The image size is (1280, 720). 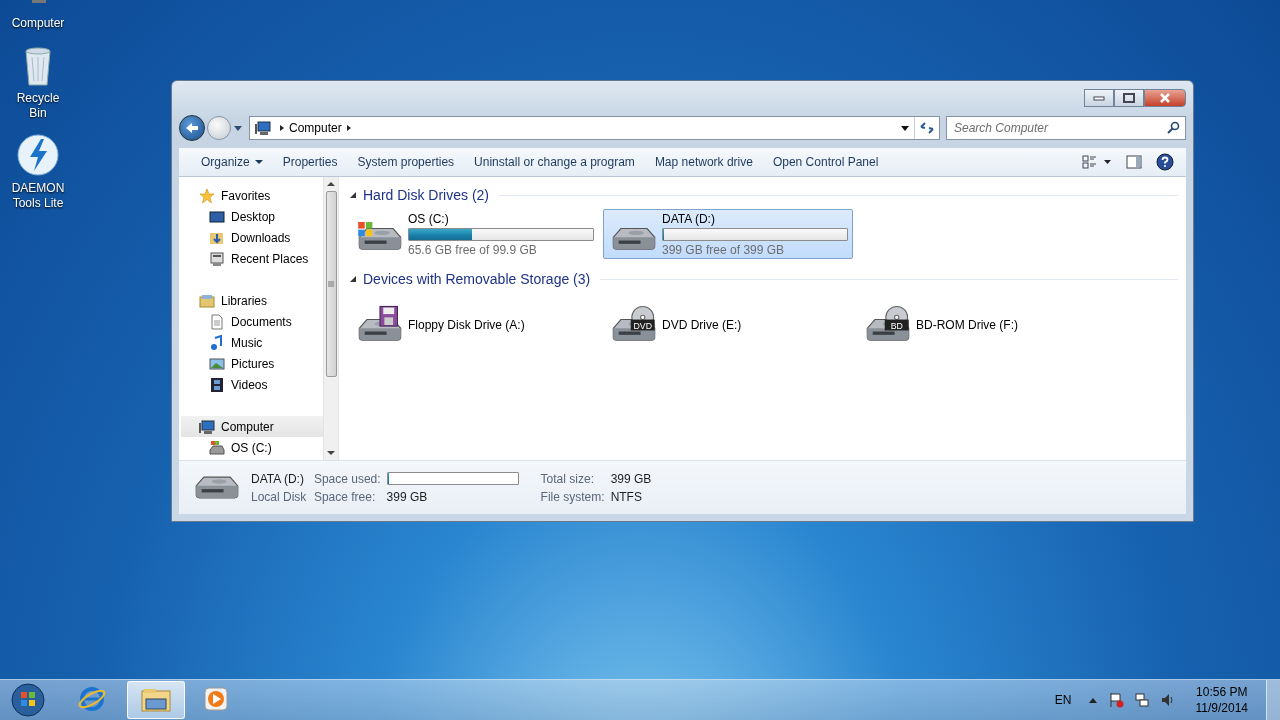 I want to click on menu-button: Organize, so click(x=232, y=162).